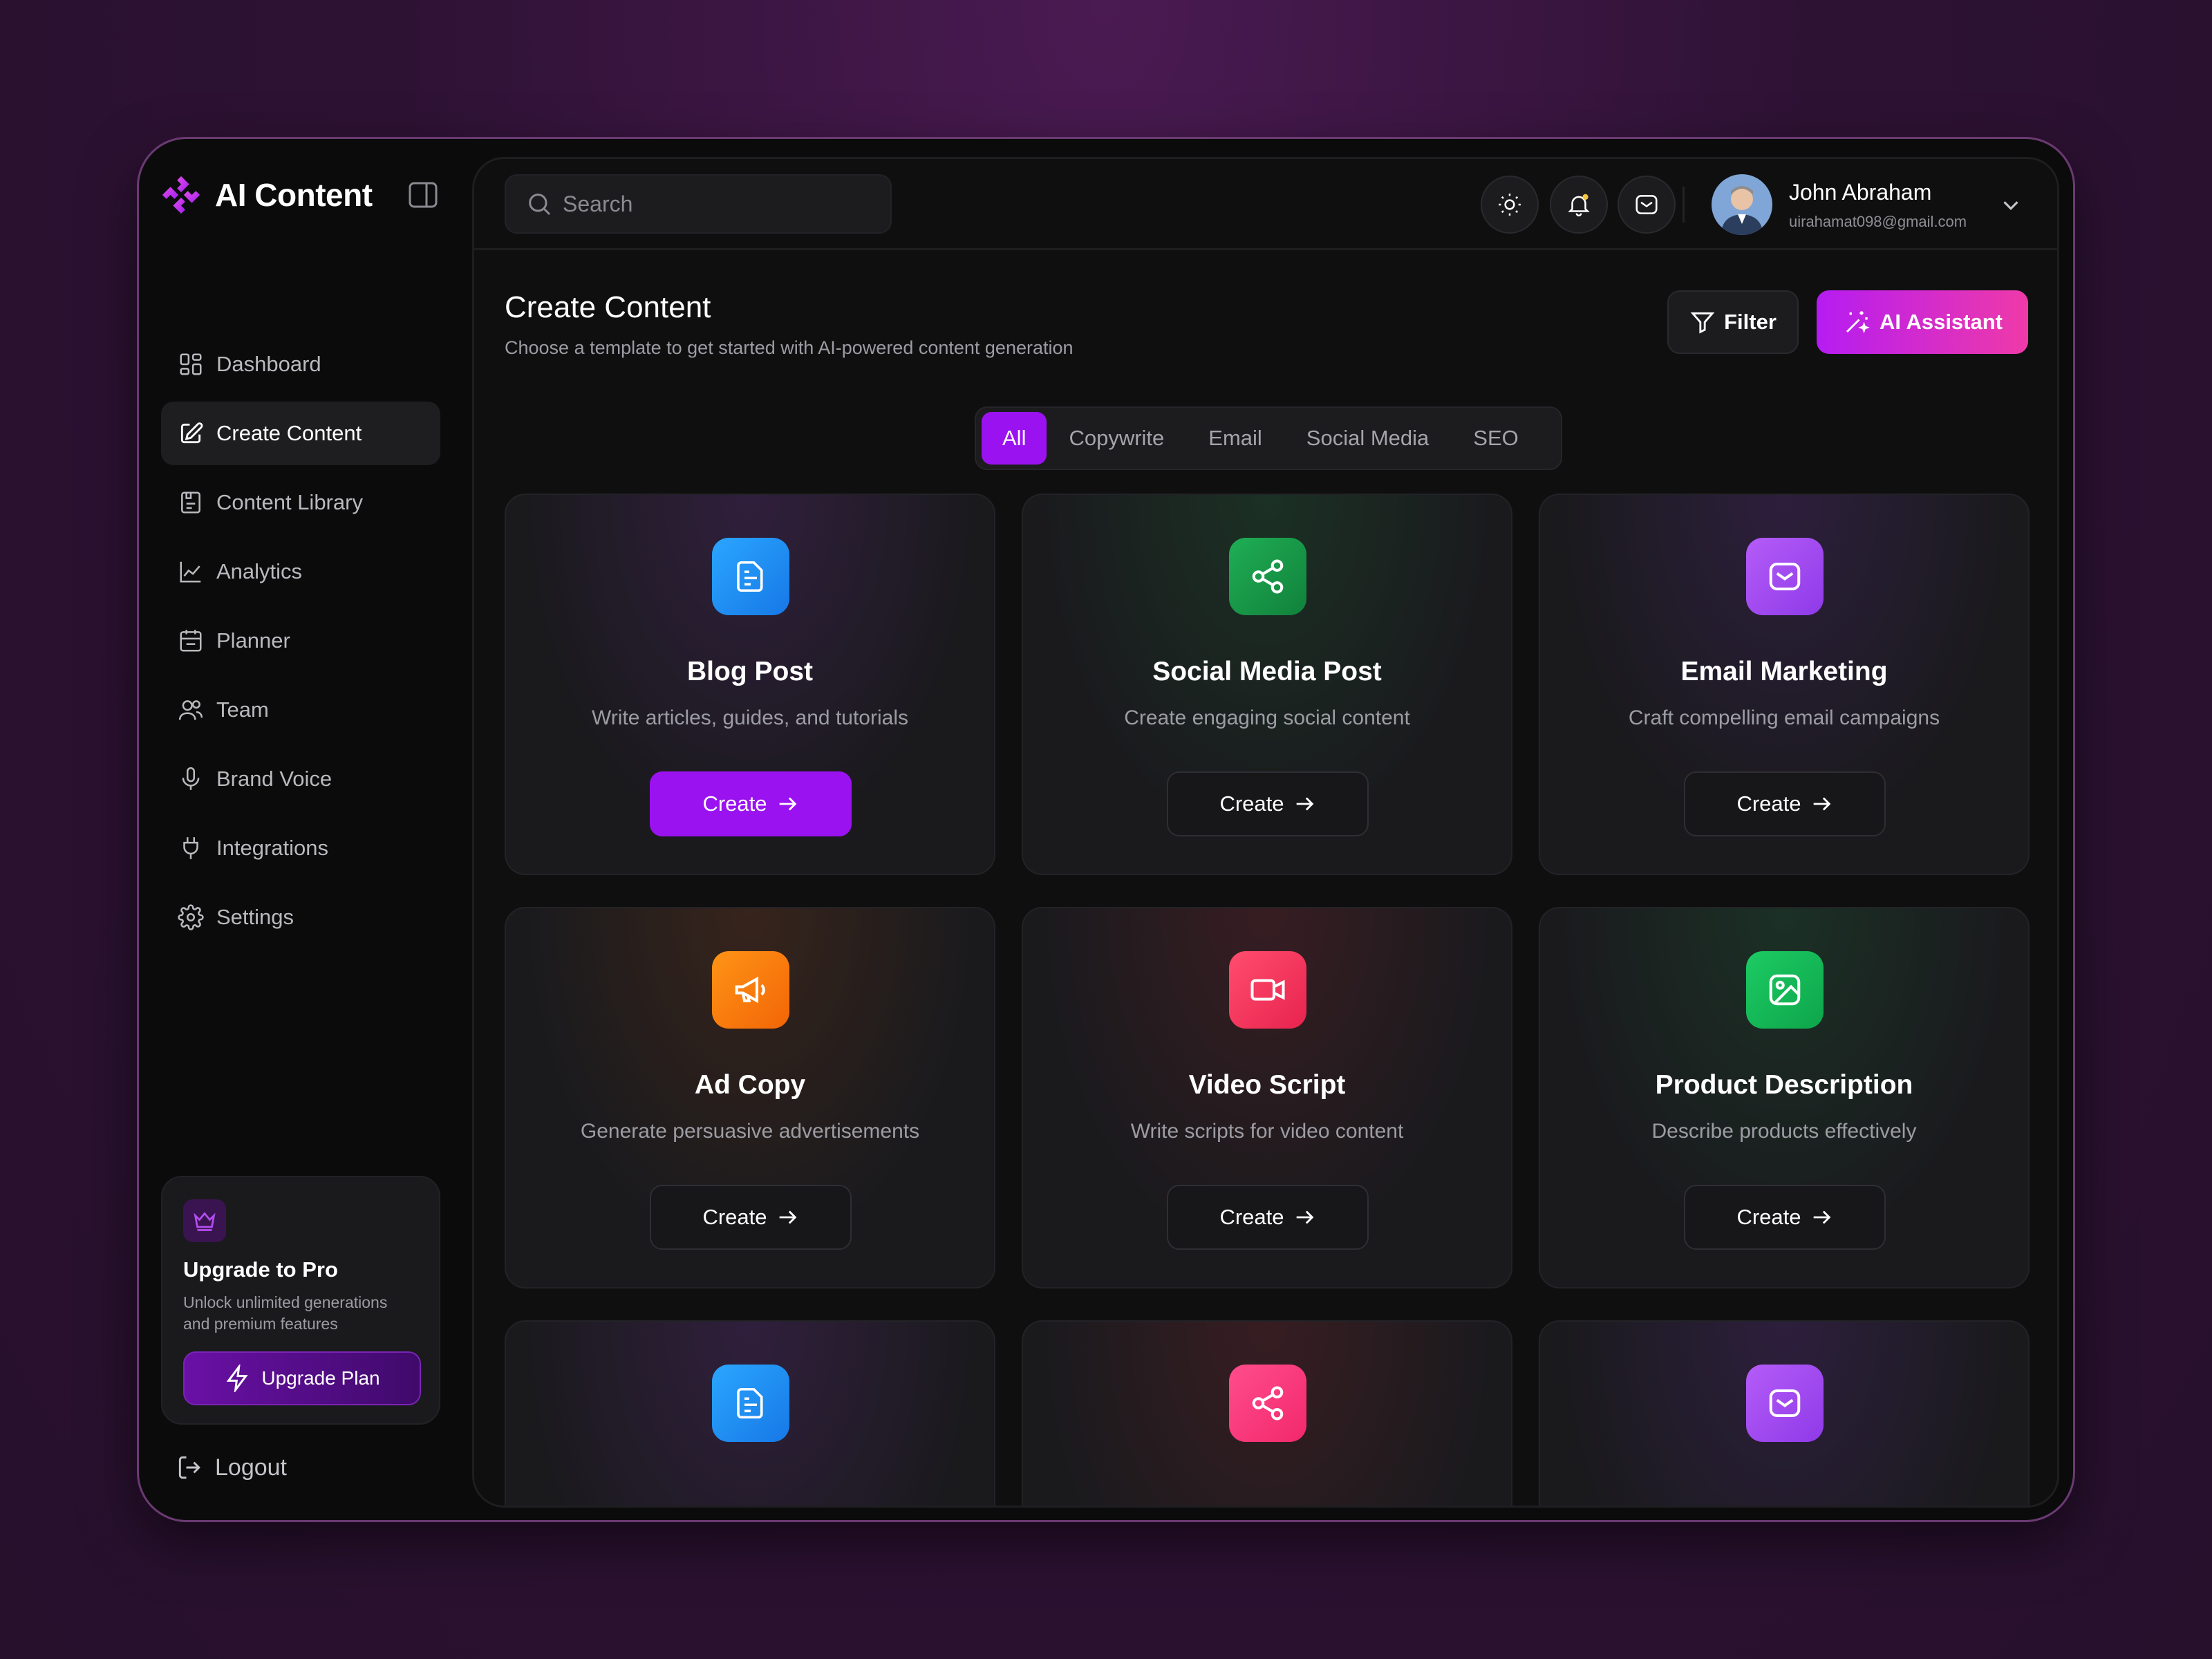 This screenshot has width=2212, height=1659. I want to click on sidebar-item-label: Analytics, so click(259, 571).